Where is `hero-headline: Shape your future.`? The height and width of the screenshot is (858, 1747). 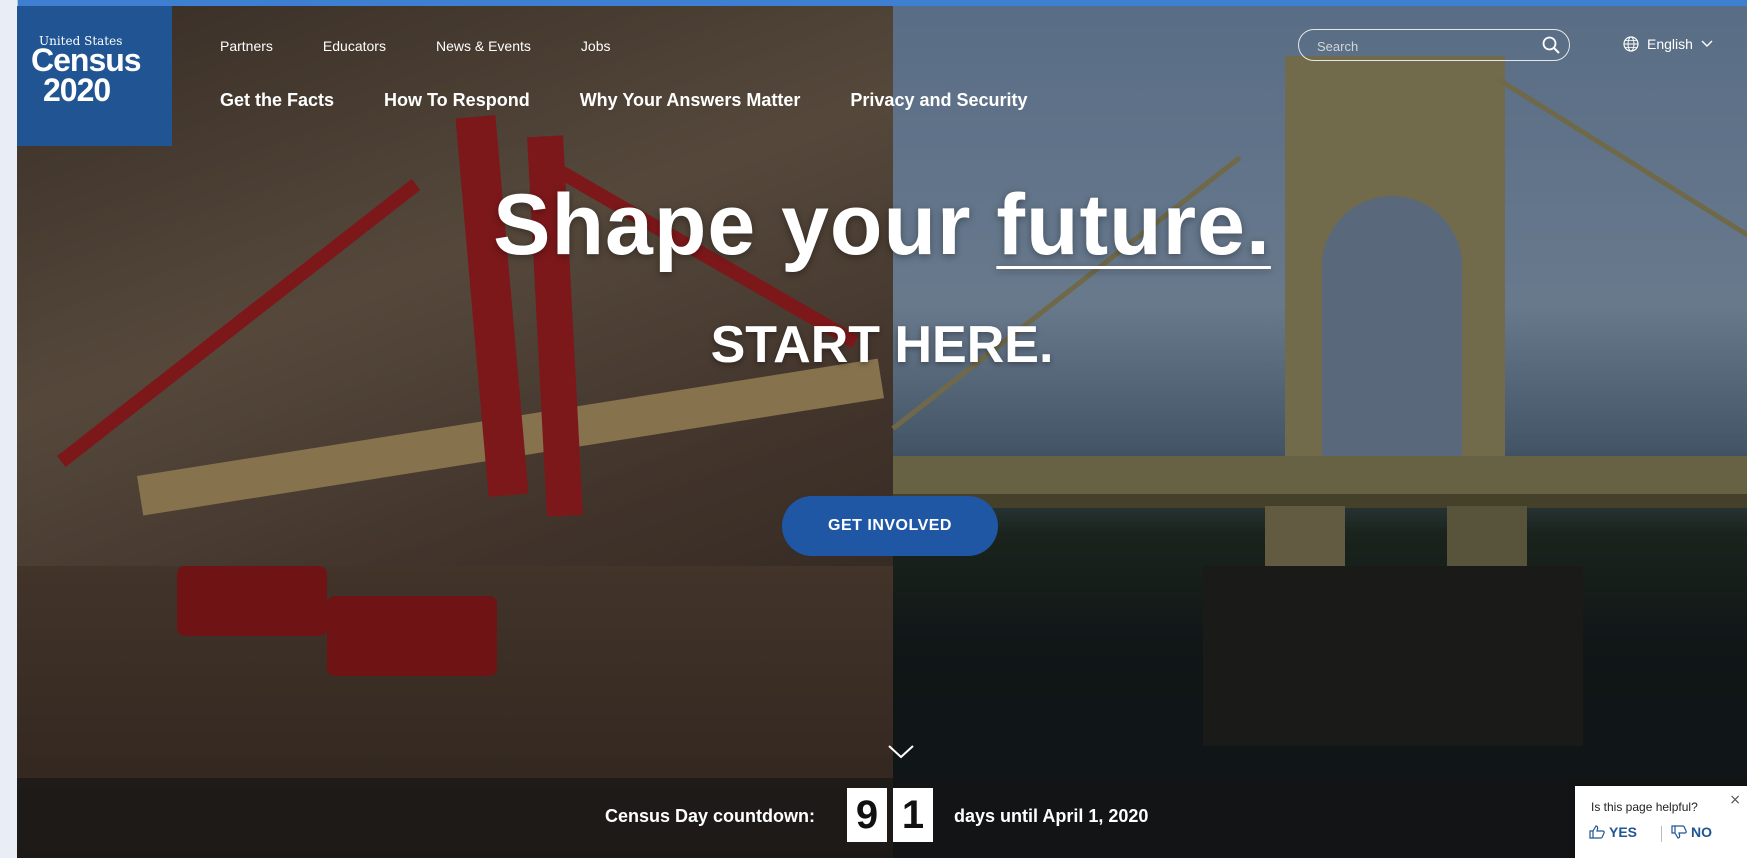
hero-headline: Shape your future. is located at coordinates (882, 225).